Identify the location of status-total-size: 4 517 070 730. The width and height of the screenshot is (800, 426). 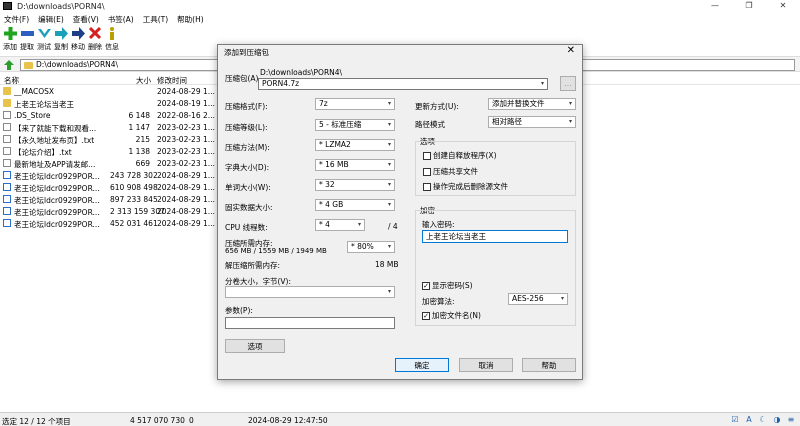
(157, 420).